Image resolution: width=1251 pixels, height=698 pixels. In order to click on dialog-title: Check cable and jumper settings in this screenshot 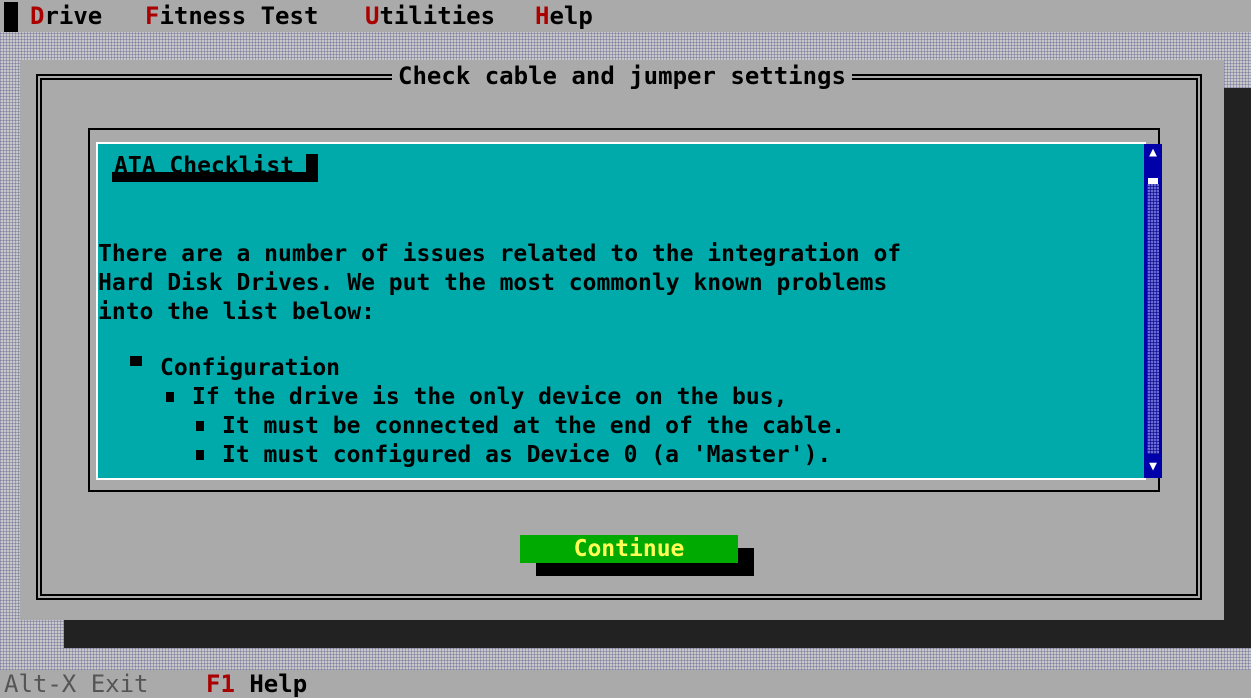, I will do `click(622, 76)`.